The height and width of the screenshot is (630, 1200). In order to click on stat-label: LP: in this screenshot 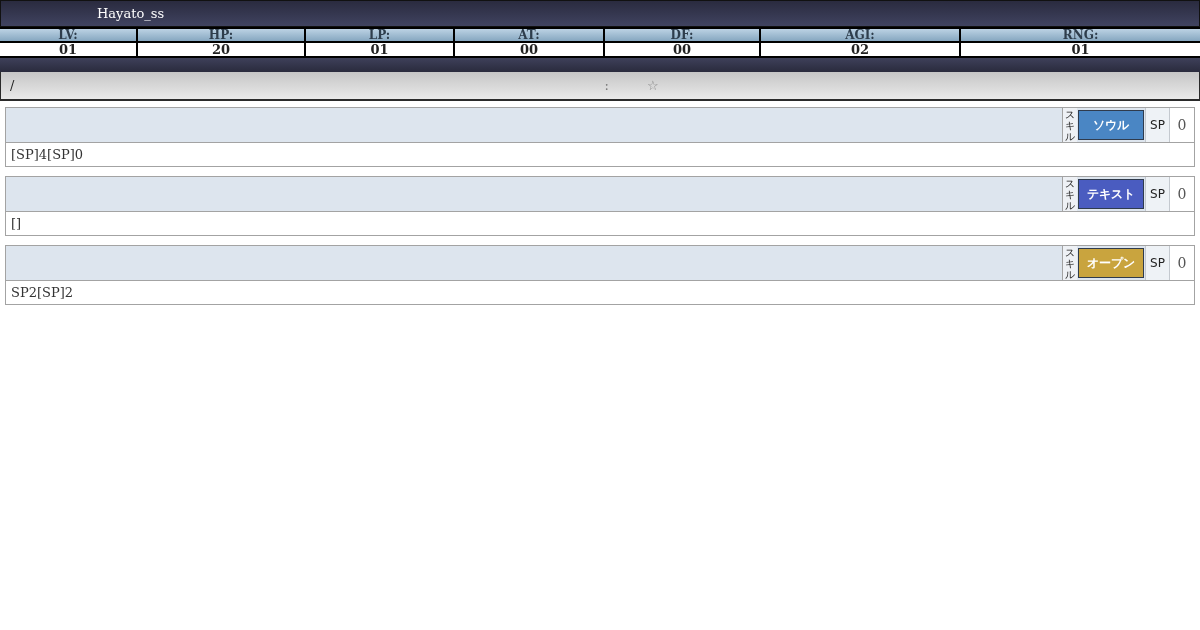, I will do `click(379, 35)`.